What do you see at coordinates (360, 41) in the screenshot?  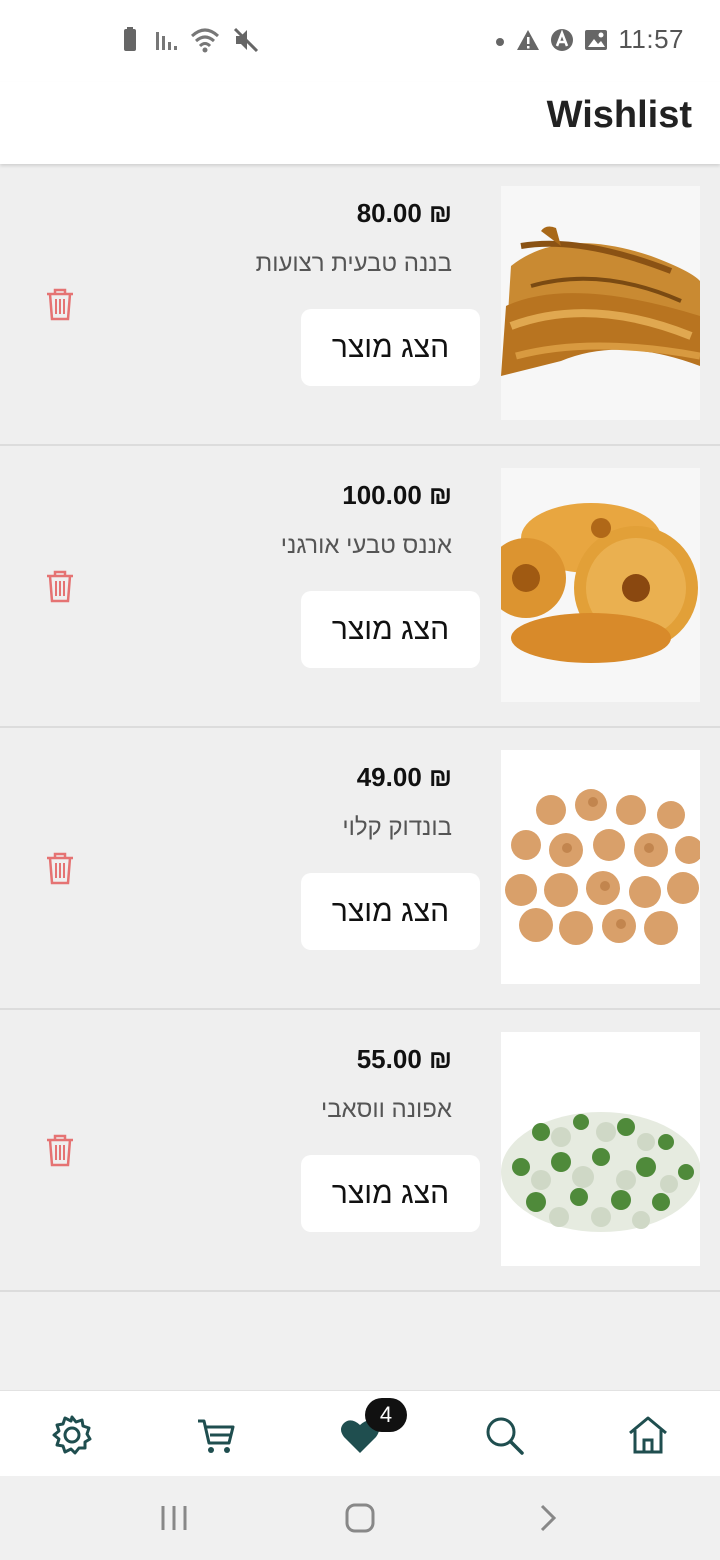 I see `status-bar: 11:57` at bounding box center [360, 41].